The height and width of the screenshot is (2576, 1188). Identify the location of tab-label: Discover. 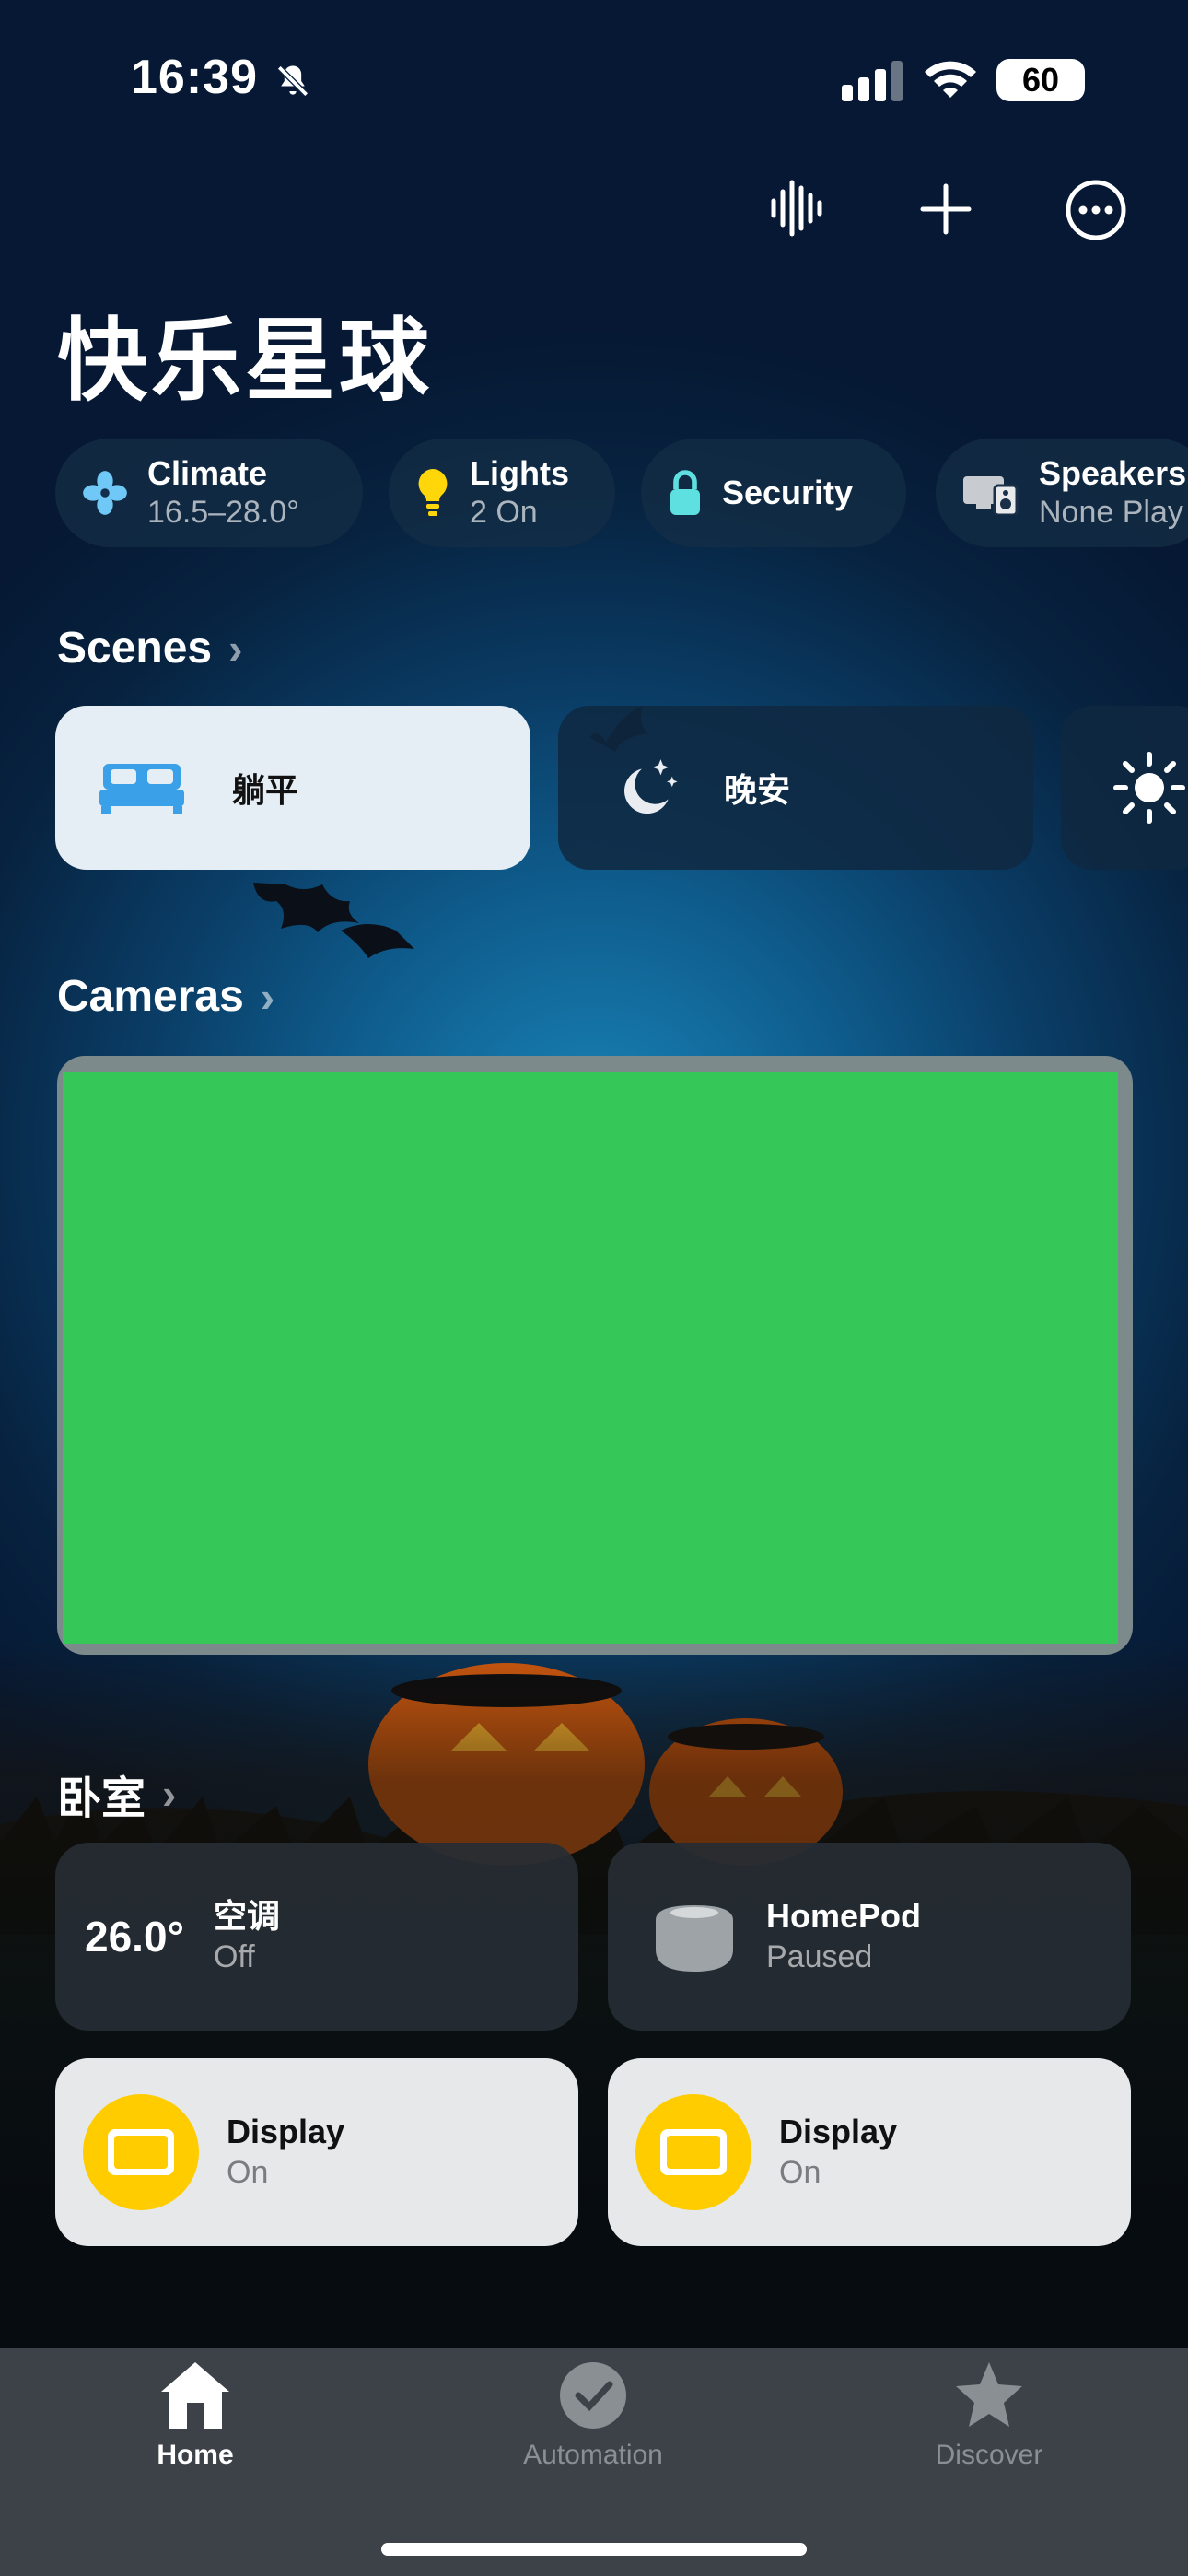
(989, 2455).